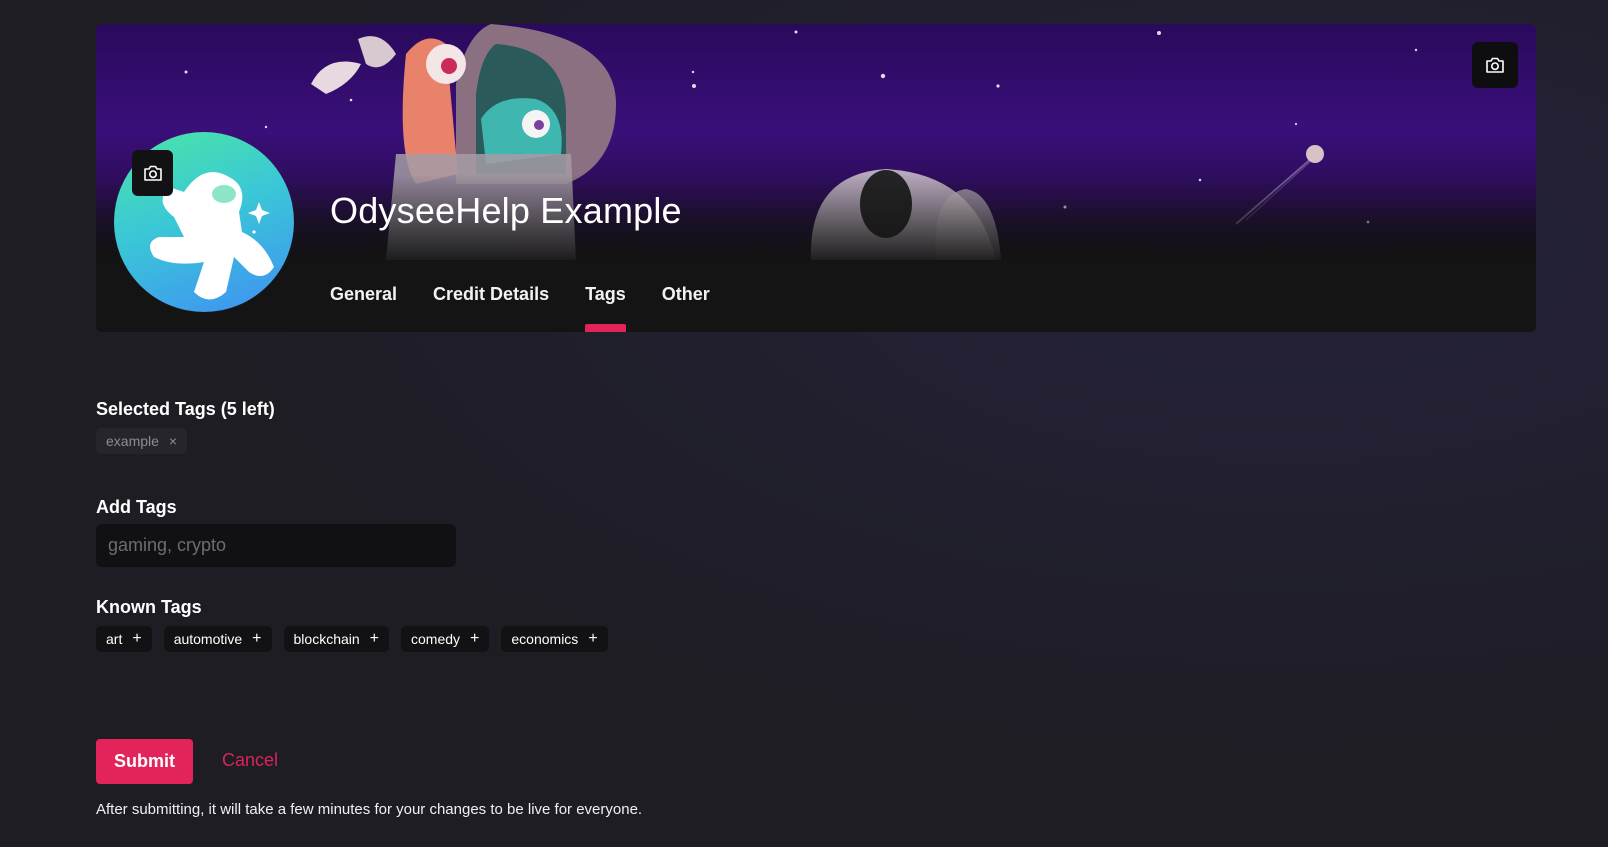  I want to click on known-tag-chip-automotive: automotive +, so click(217, 639).